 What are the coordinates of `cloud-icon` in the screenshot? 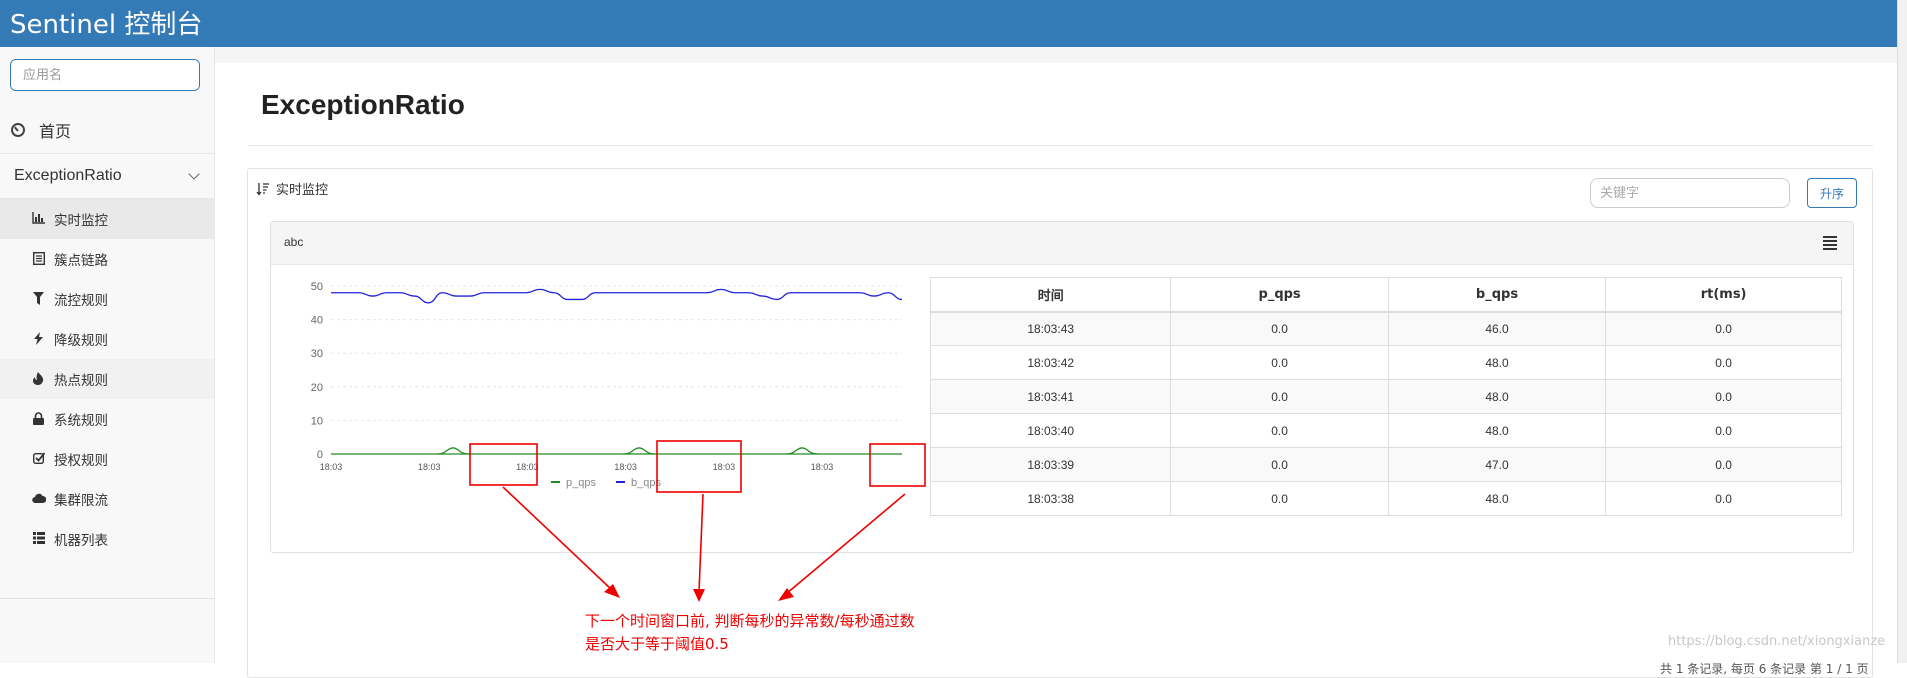 It's located at (38, 499).